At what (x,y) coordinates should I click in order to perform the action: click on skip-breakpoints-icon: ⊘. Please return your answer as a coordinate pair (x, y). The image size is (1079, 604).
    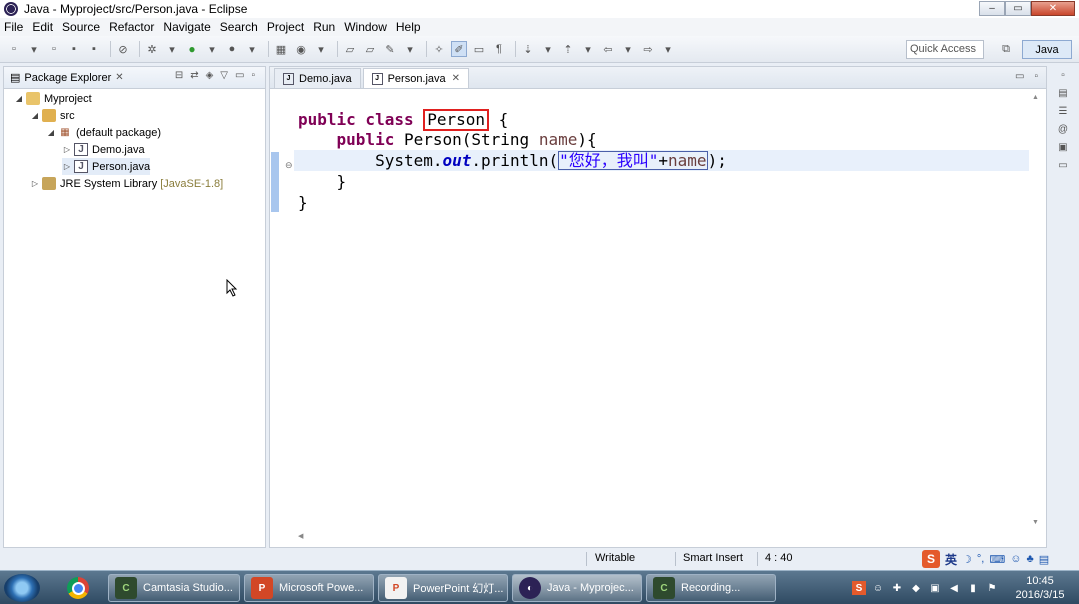
    Looking at the image, I should click on (123, 49).